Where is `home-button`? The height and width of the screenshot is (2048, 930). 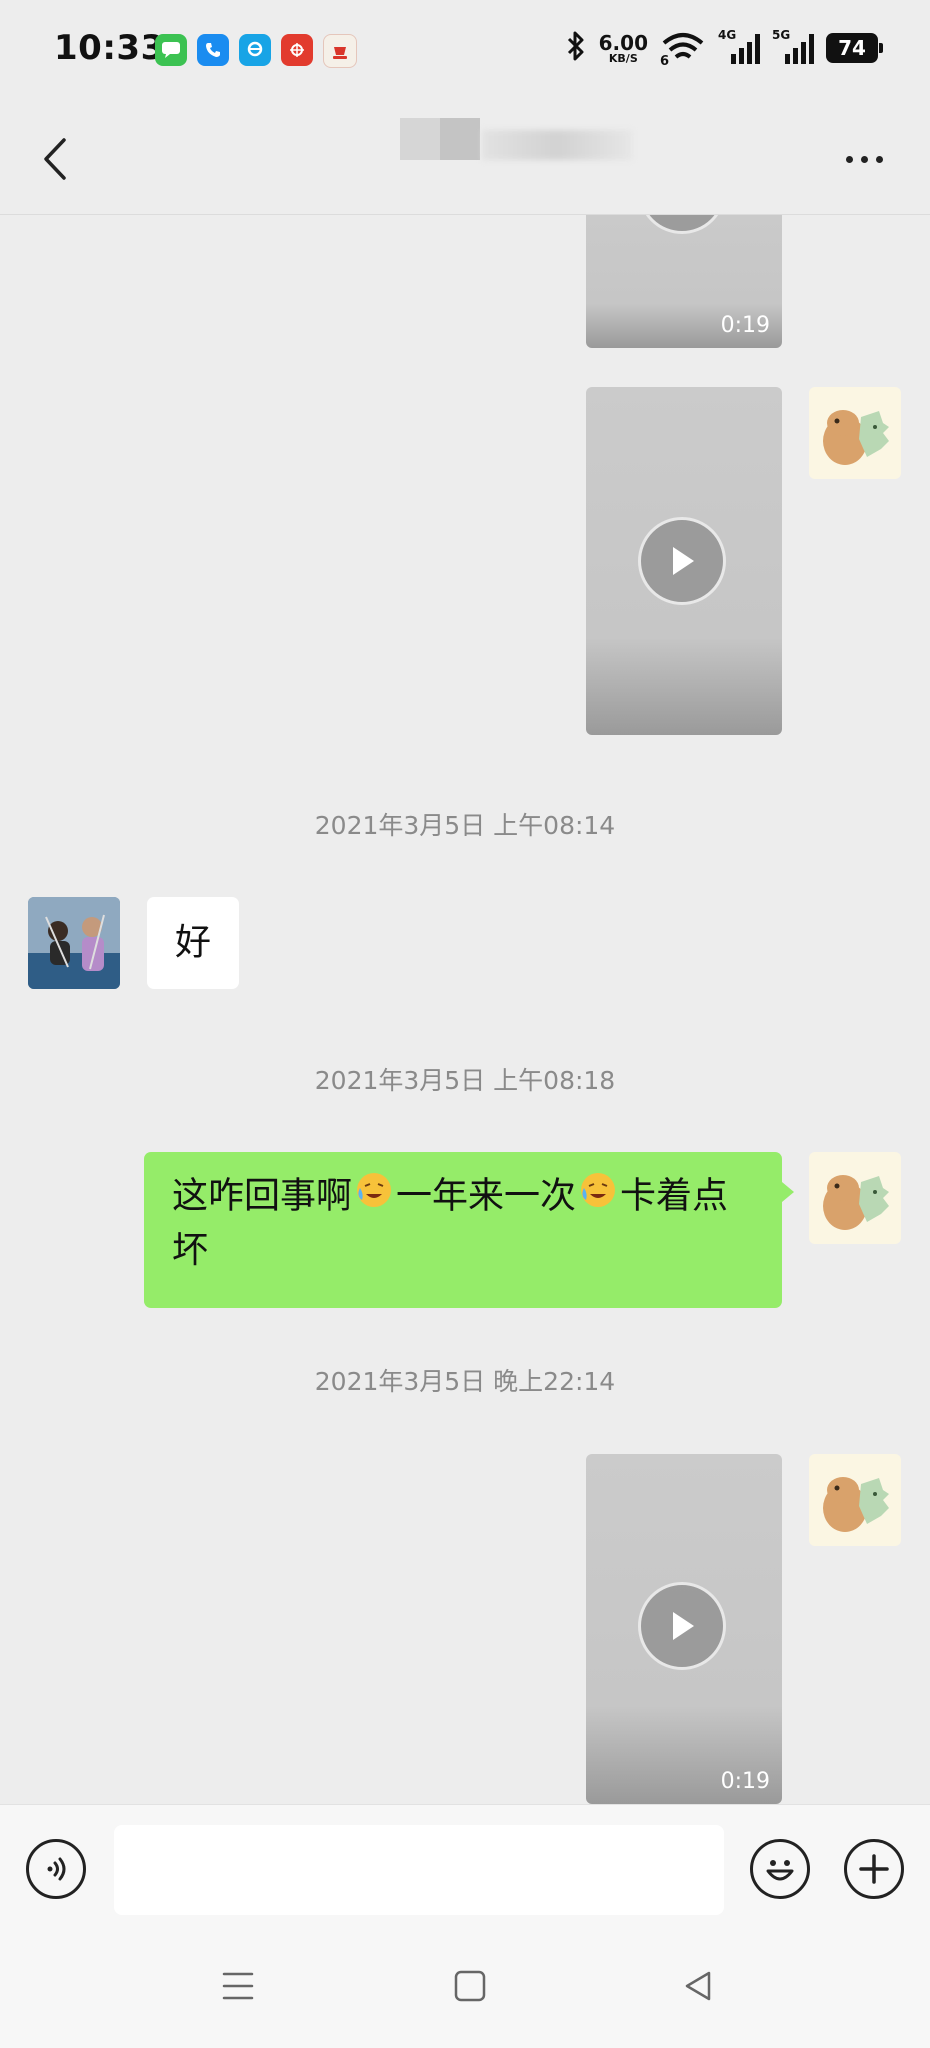
home-button is located at coordinates (470, 1986).